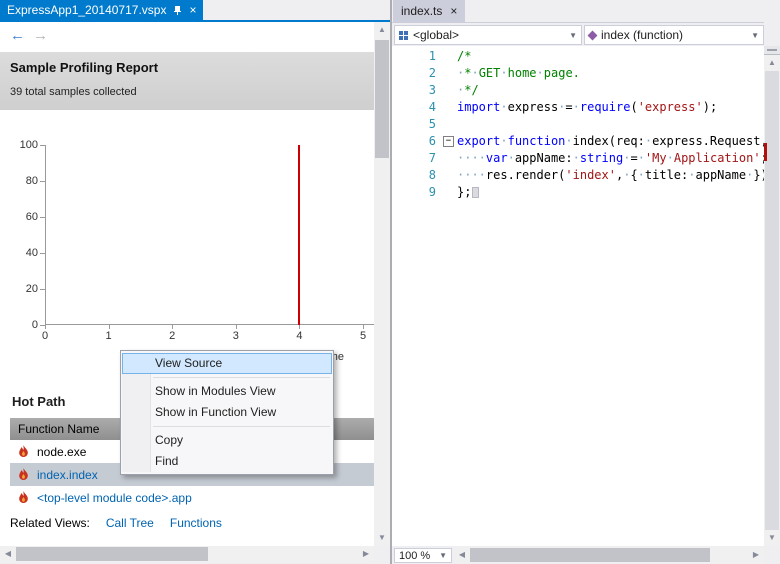 The height and width of the screenshot is (564, 780). I want to click on left-horizontal-scrollbar: ◀ ▶, so click(187, 554).